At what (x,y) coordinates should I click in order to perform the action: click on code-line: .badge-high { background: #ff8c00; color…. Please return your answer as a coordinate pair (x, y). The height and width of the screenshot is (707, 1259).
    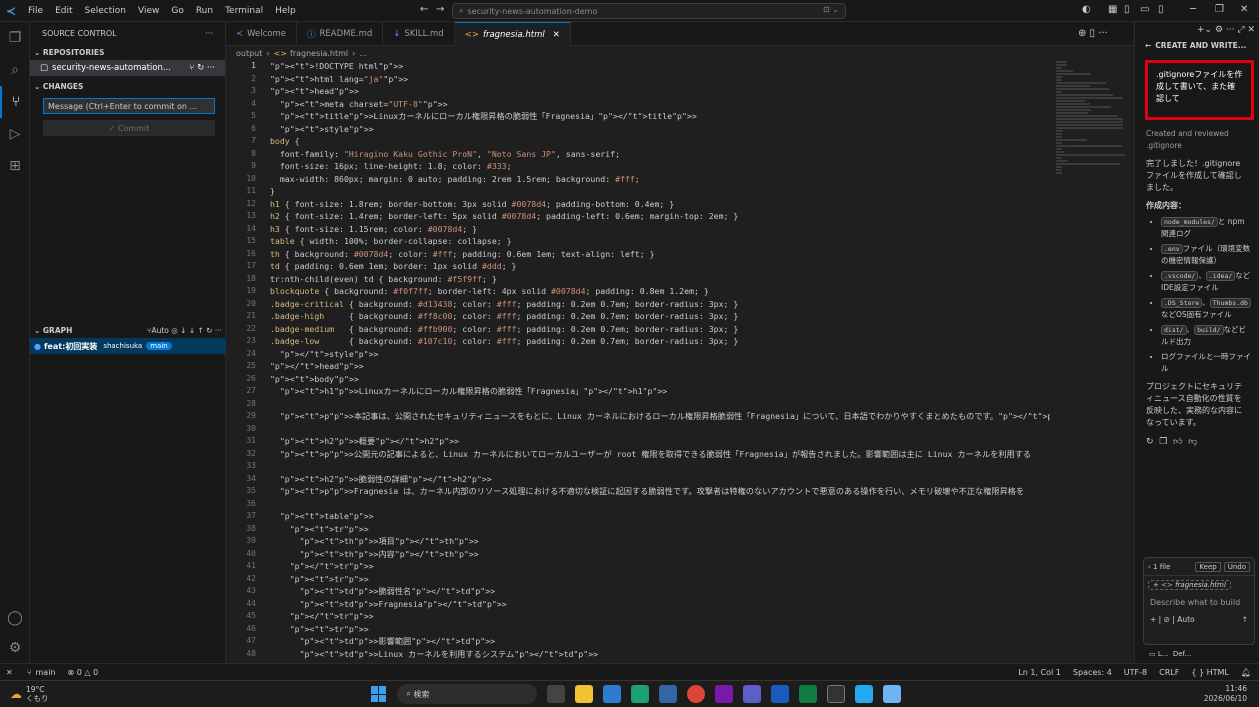
    Looking at the image, I should click on (660, 316).